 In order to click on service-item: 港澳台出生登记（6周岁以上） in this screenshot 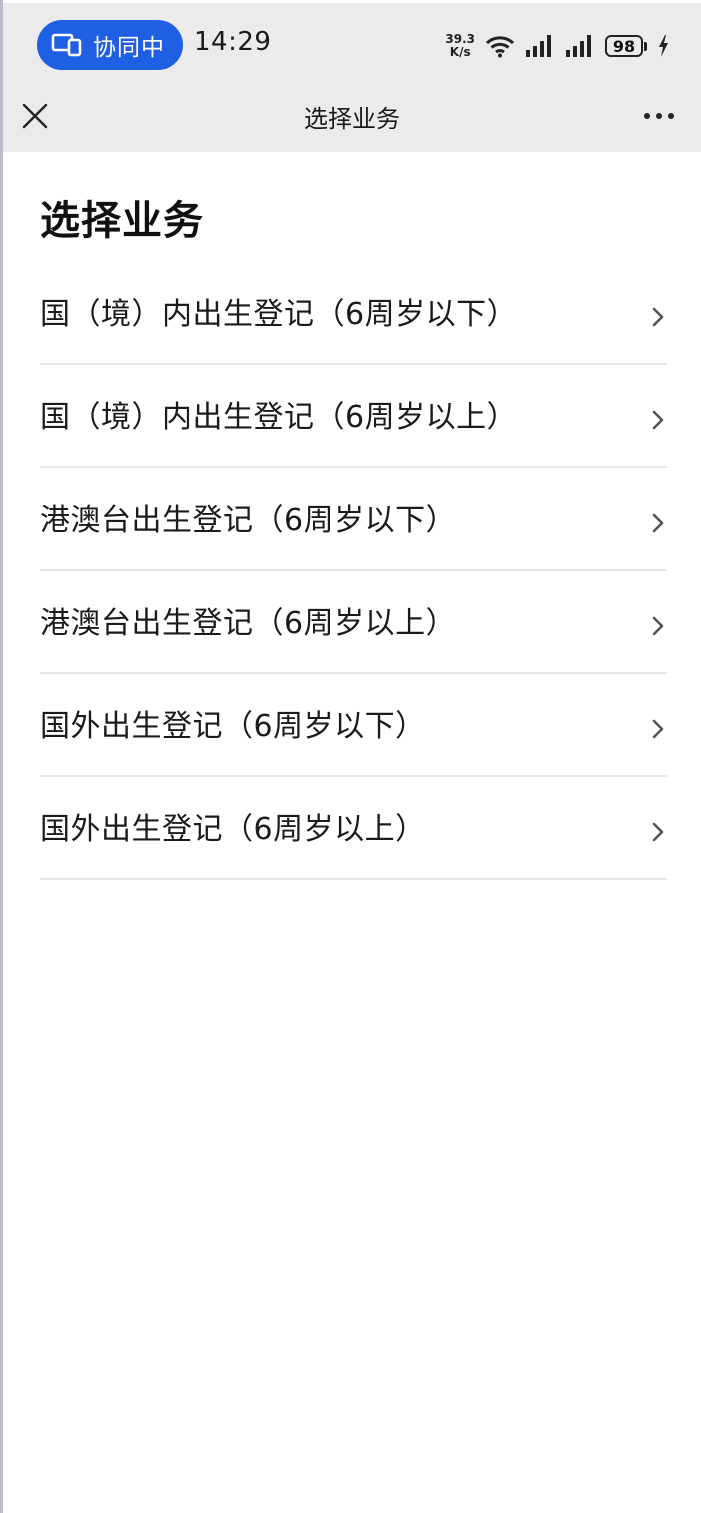, I will do `click(353, 622)`.